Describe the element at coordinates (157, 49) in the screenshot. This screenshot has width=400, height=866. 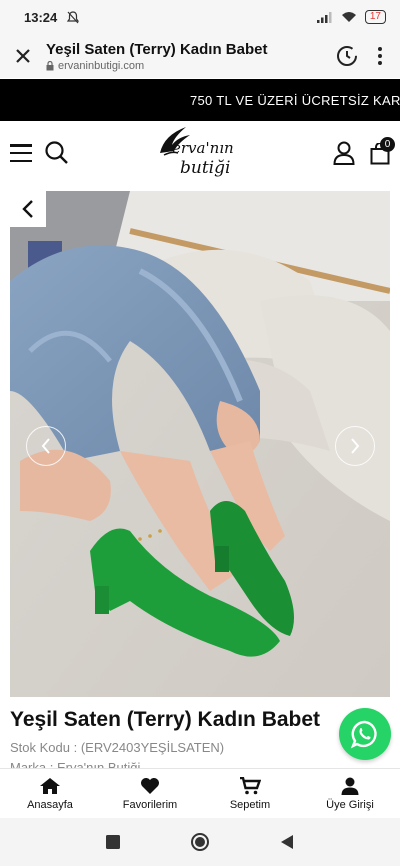
I see `browser-page-title: Yeşil Saten (Terry) Kadın Babet` at that location.